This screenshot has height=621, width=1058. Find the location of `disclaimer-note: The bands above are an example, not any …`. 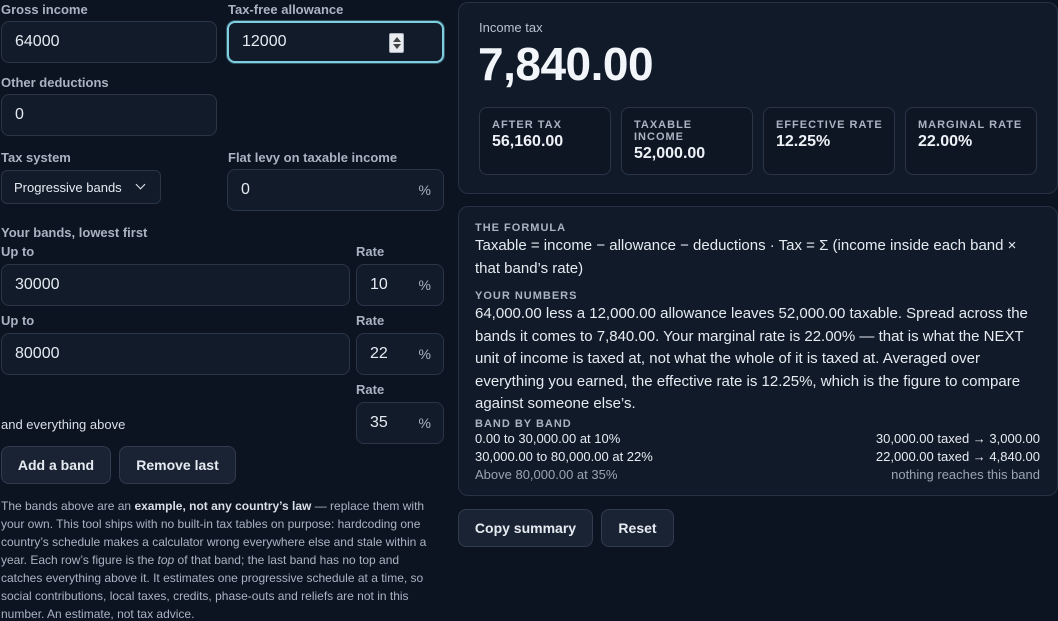

disclaimer-note: The bands above are an example, not any … is located at coordinates (221, 559).